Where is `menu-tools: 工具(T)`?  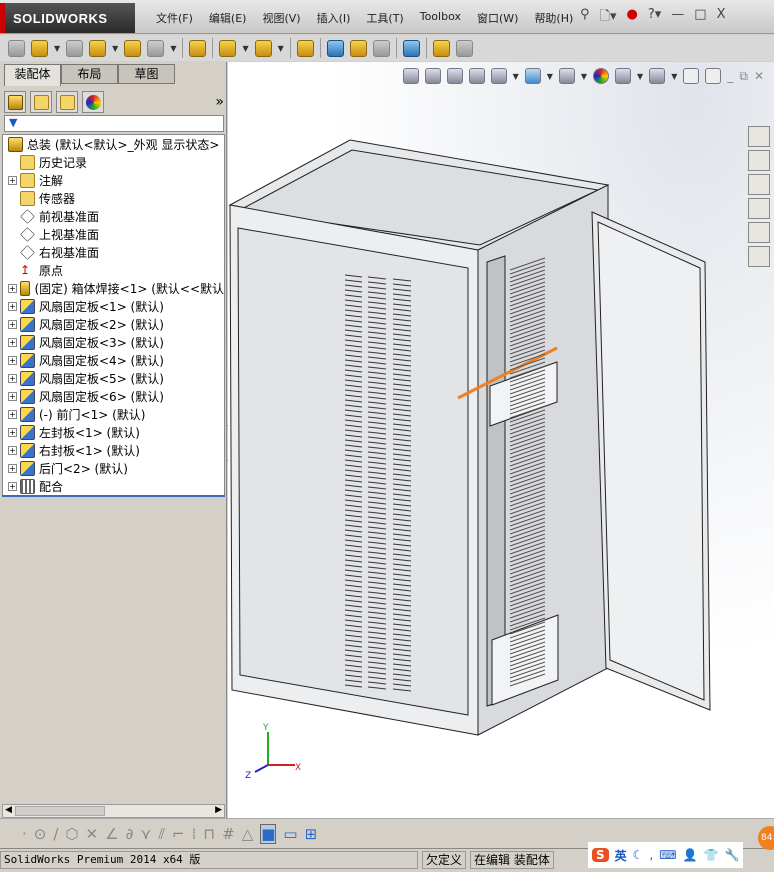 menu-tools: 工具(T) is located at coordinates (384, 18).